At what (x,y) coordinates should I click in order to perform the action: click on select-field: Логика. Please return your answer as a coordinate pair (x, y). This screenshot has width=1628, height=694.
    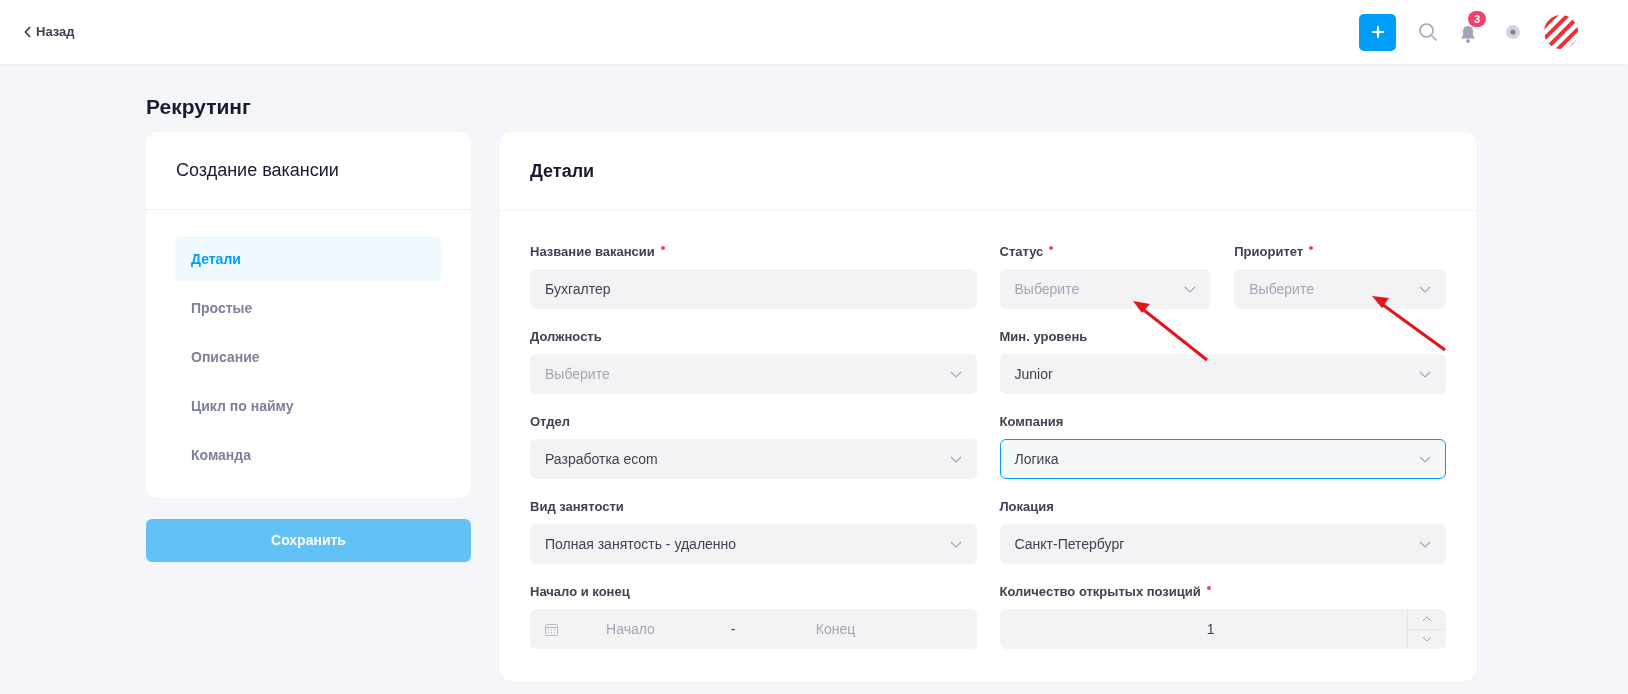
    Looking at the image, I should click on (1222, 459).